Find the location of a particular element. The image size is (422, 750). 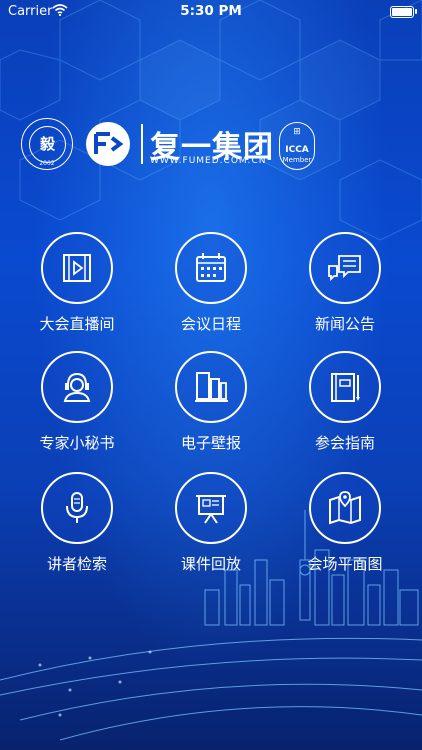

menu-item-news: 新闻公告 is located at coordinates (345, 283).